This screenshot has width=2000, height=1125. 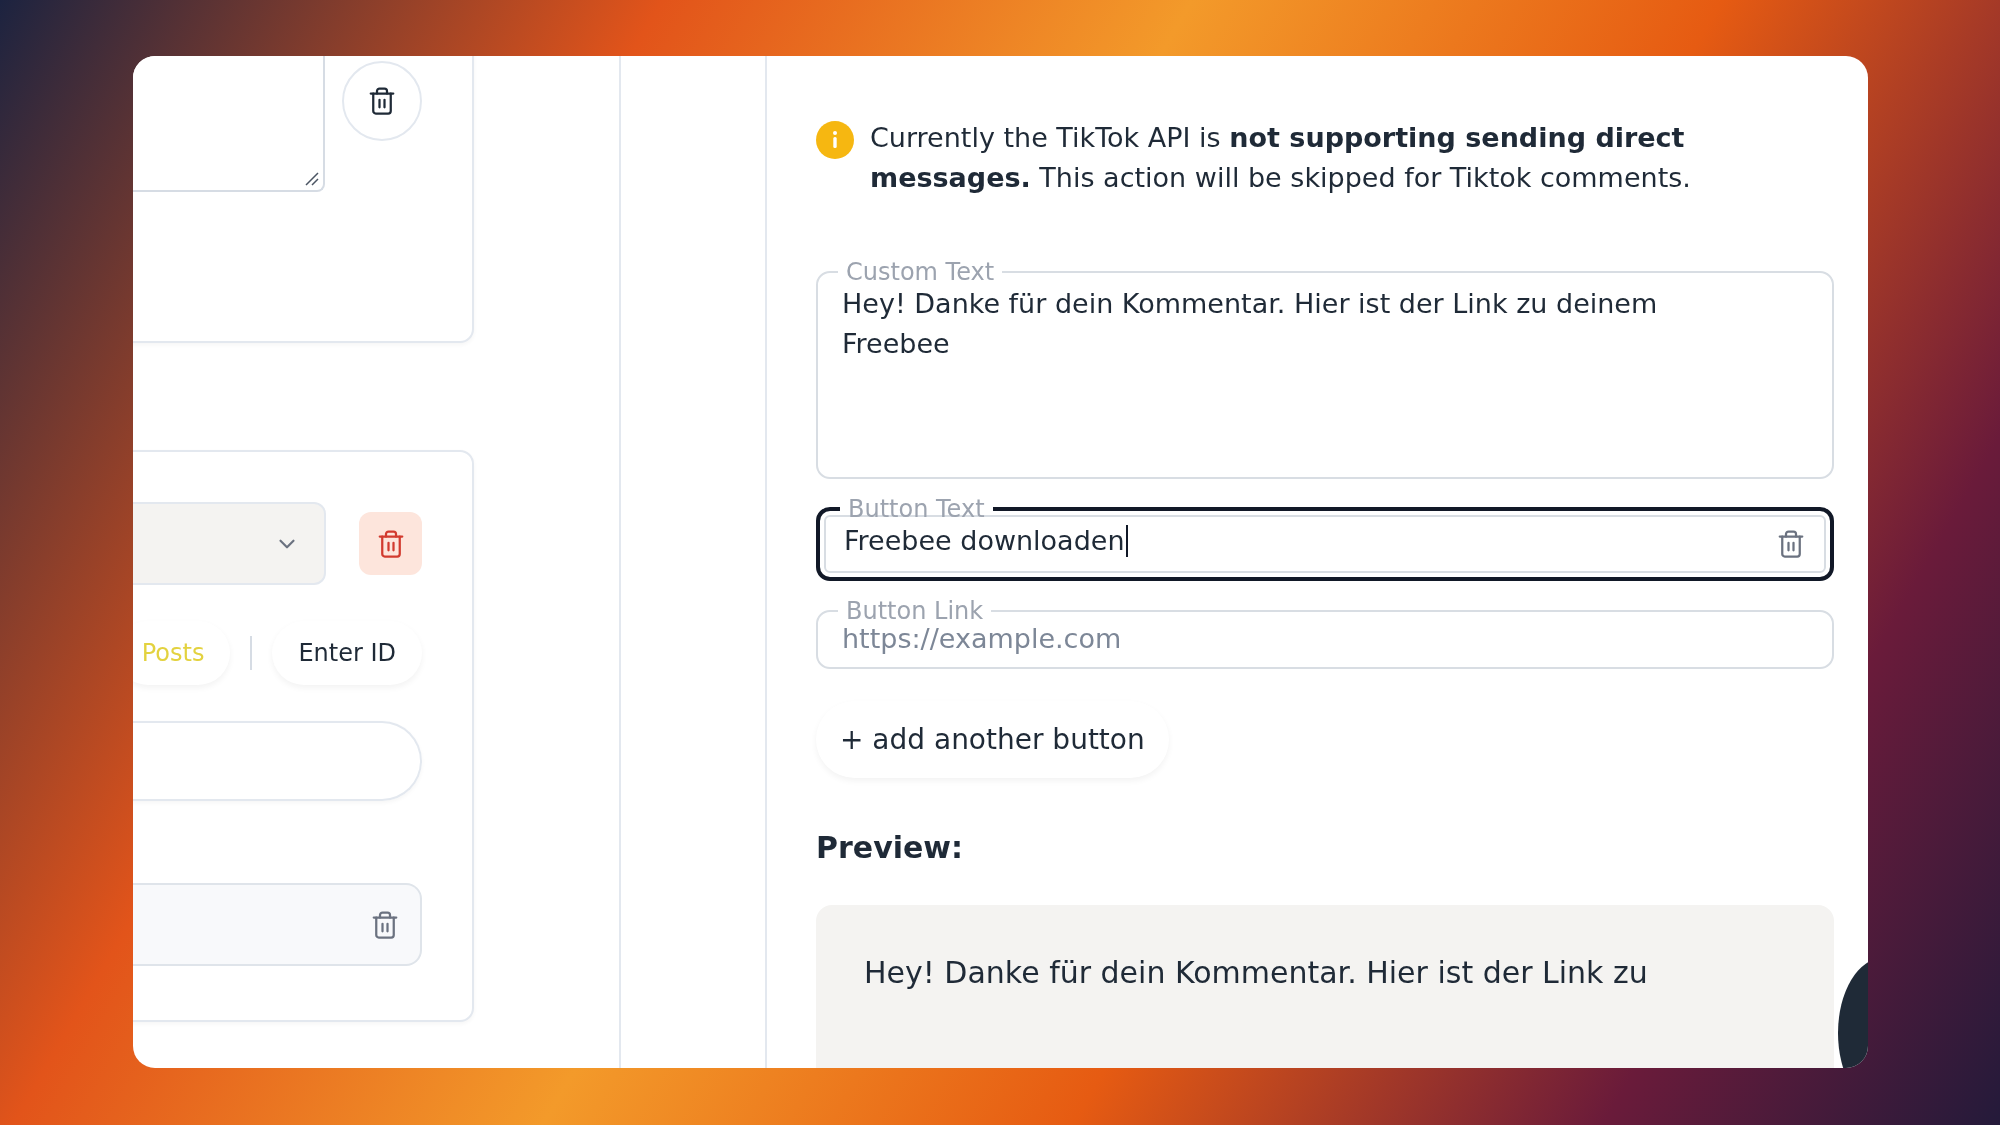 What do you see at coordinates (835, 140) in the screenshot?
I see `info-icon` at bounding box center [835, 140].